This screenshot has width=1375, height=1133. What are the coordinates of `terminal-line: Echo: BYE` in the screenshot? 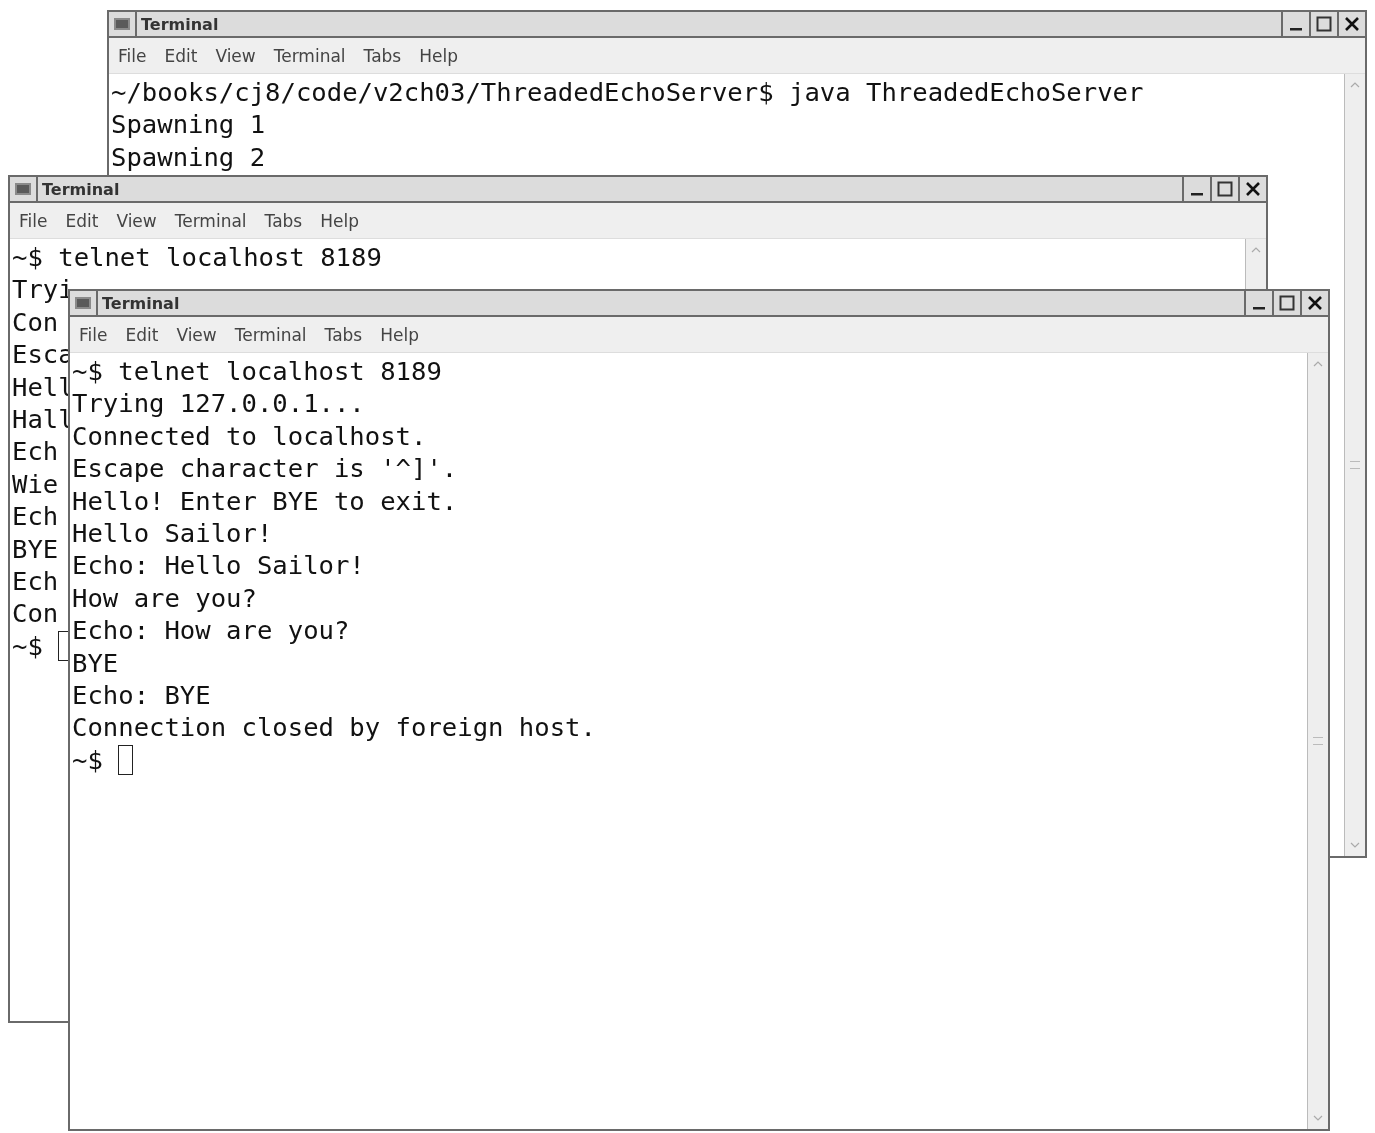 It's located at (141, 695).